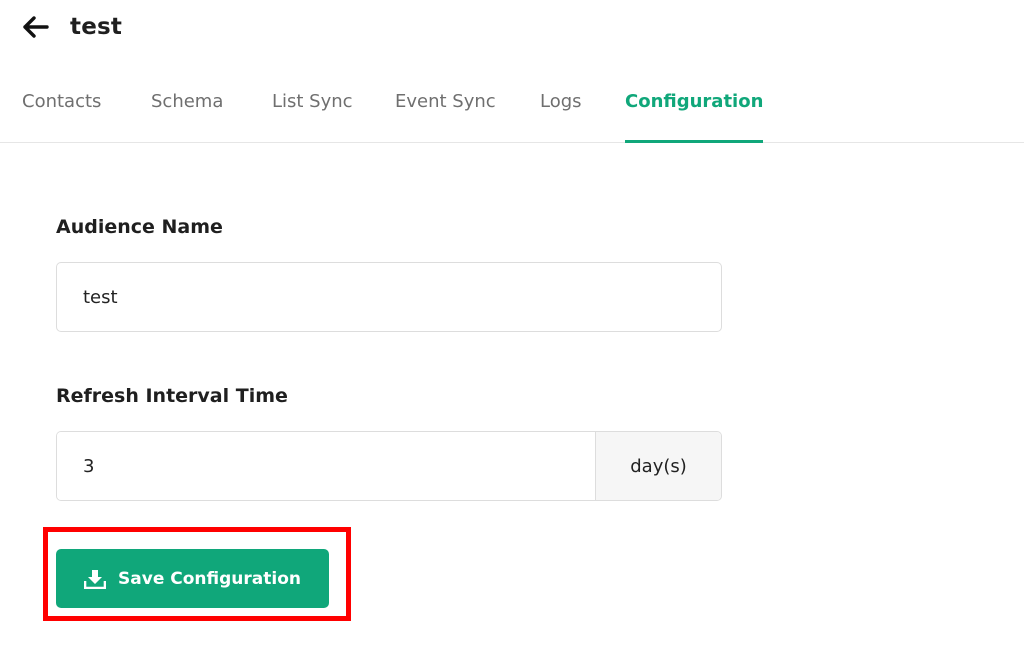 The image size is (1024, 654). I want to click on arrow-left-icon, so click(36, 27).